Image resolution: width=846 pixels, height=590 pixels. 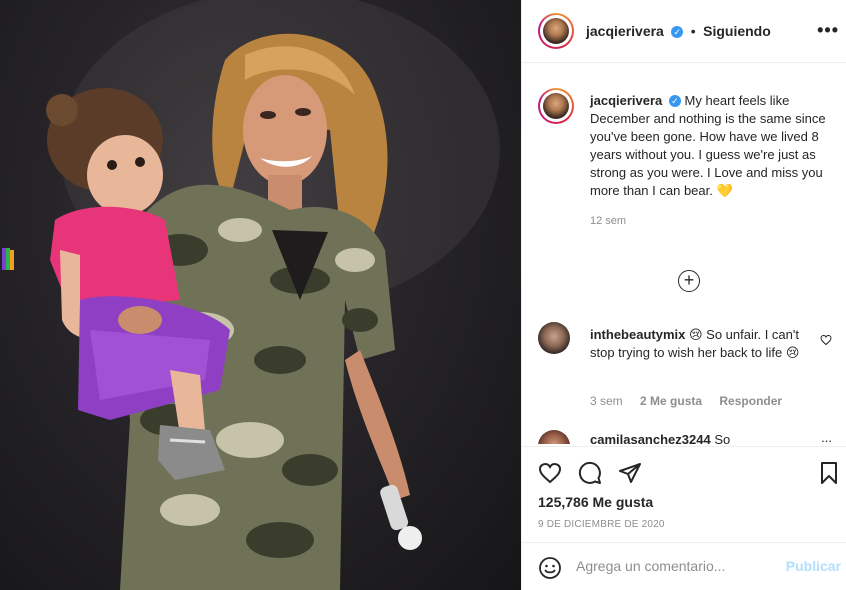 I want to click on smiley-icon, so click(x=550, y=570).